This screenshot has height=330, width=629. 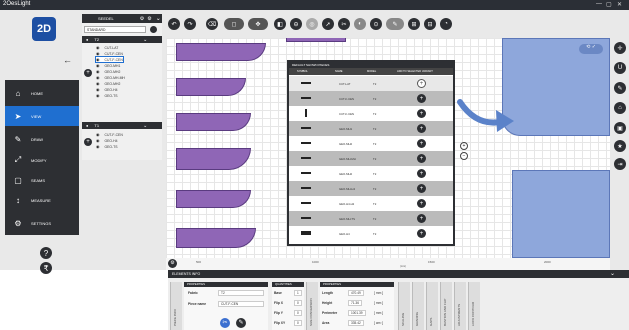 I want to click on standard-select: STANDARD, so click(x=115, y=29).